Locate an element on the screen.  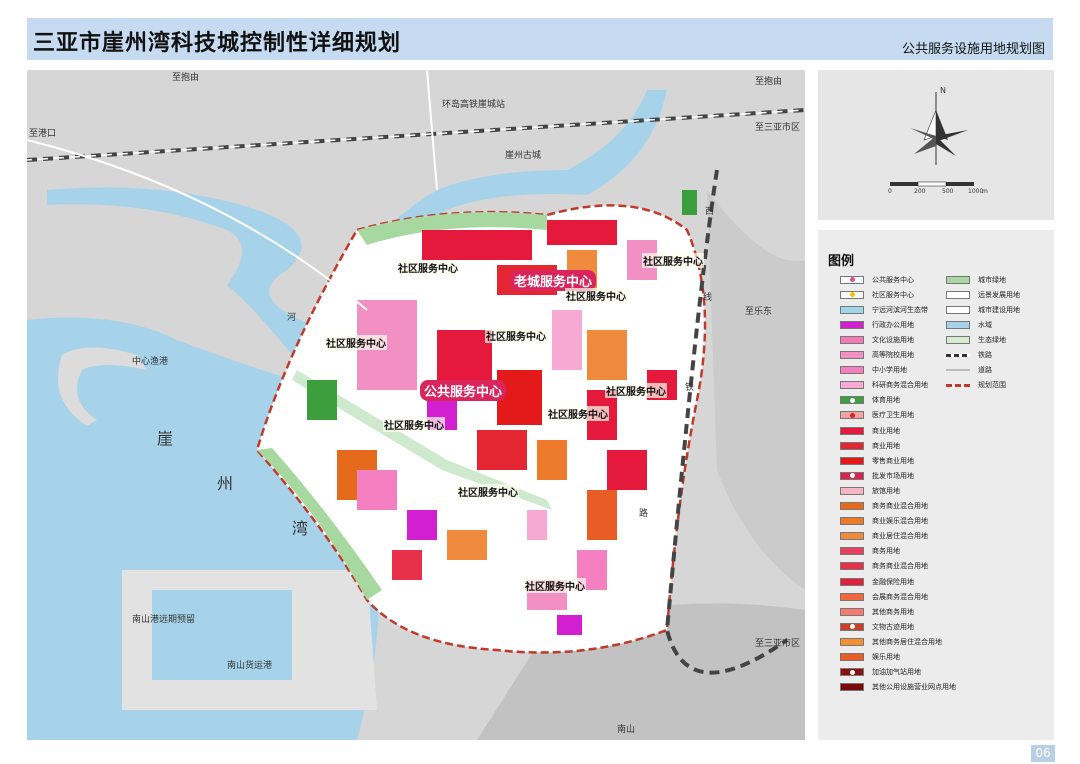
legend-item: 体育用地 is located at coordinates (870, 400).